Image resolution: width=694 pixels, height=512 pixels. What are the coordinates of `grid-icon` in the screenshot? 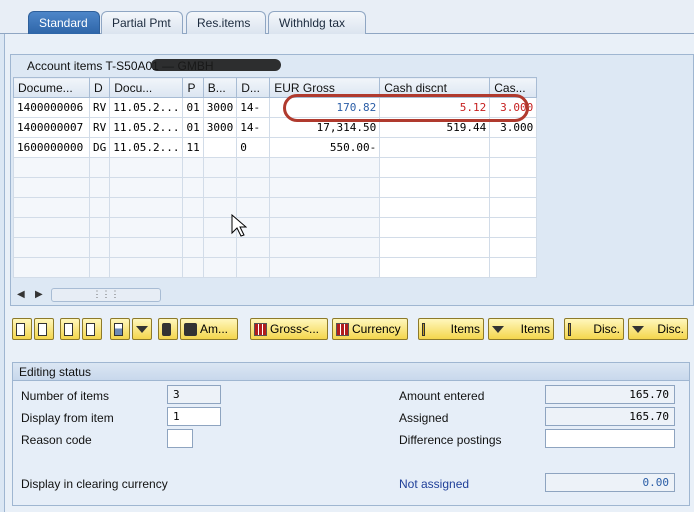 It's located at (342, 329).